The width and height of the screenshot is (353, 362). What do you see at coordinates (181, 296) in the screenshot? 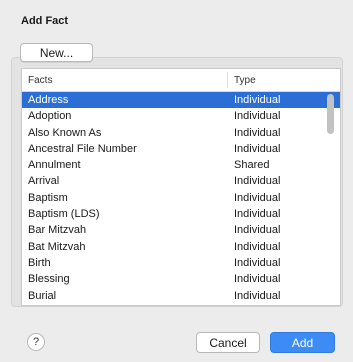
I see `table-row: Burial Individual` at bounding box center [181, 296].